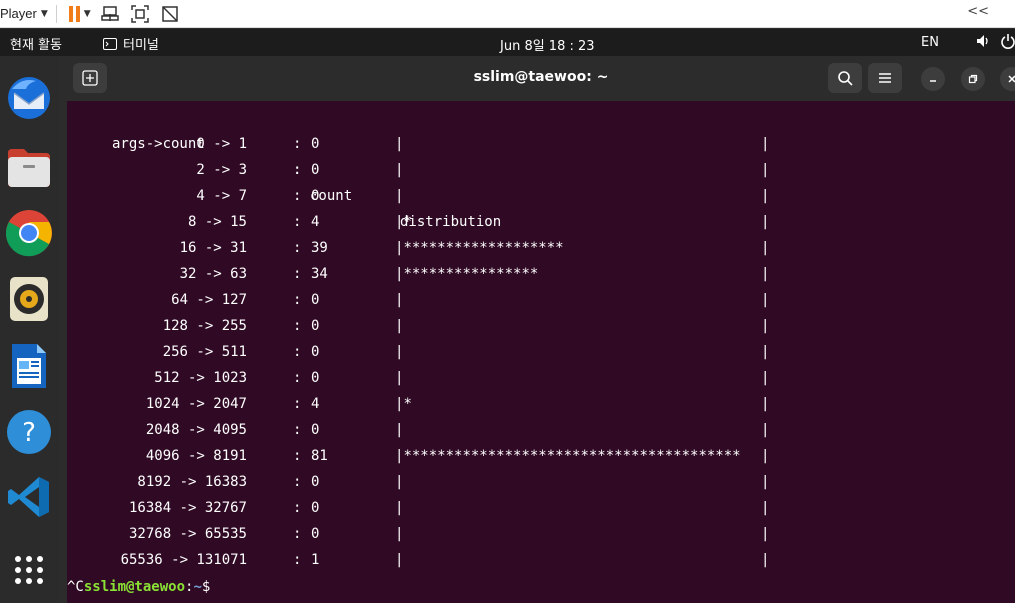 Image resolution: width=1015 pixels, height=603 pixels. Describe the element at coordinates (221, 196) in the screenshot. I see `bucket-range: 4 -> 7` at that location.